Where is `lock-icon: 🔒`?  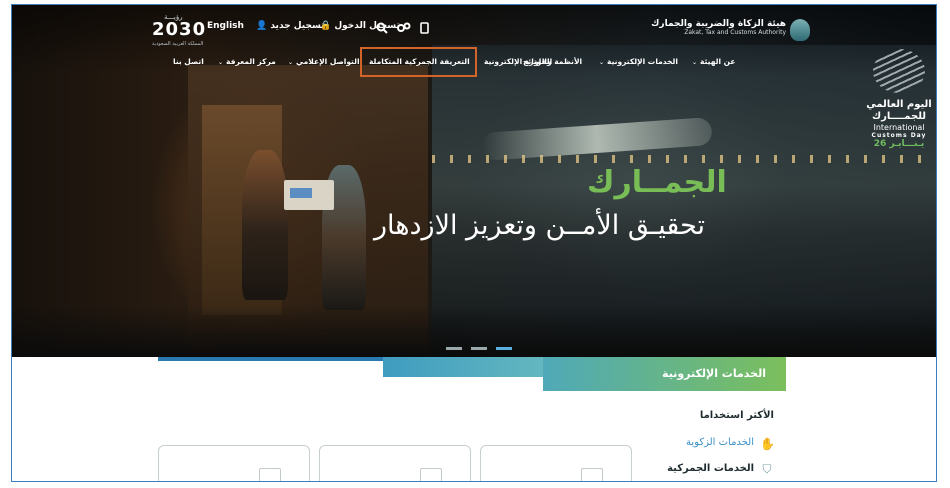
lock-icon: 🔒 is located at coordinates (326, 26).